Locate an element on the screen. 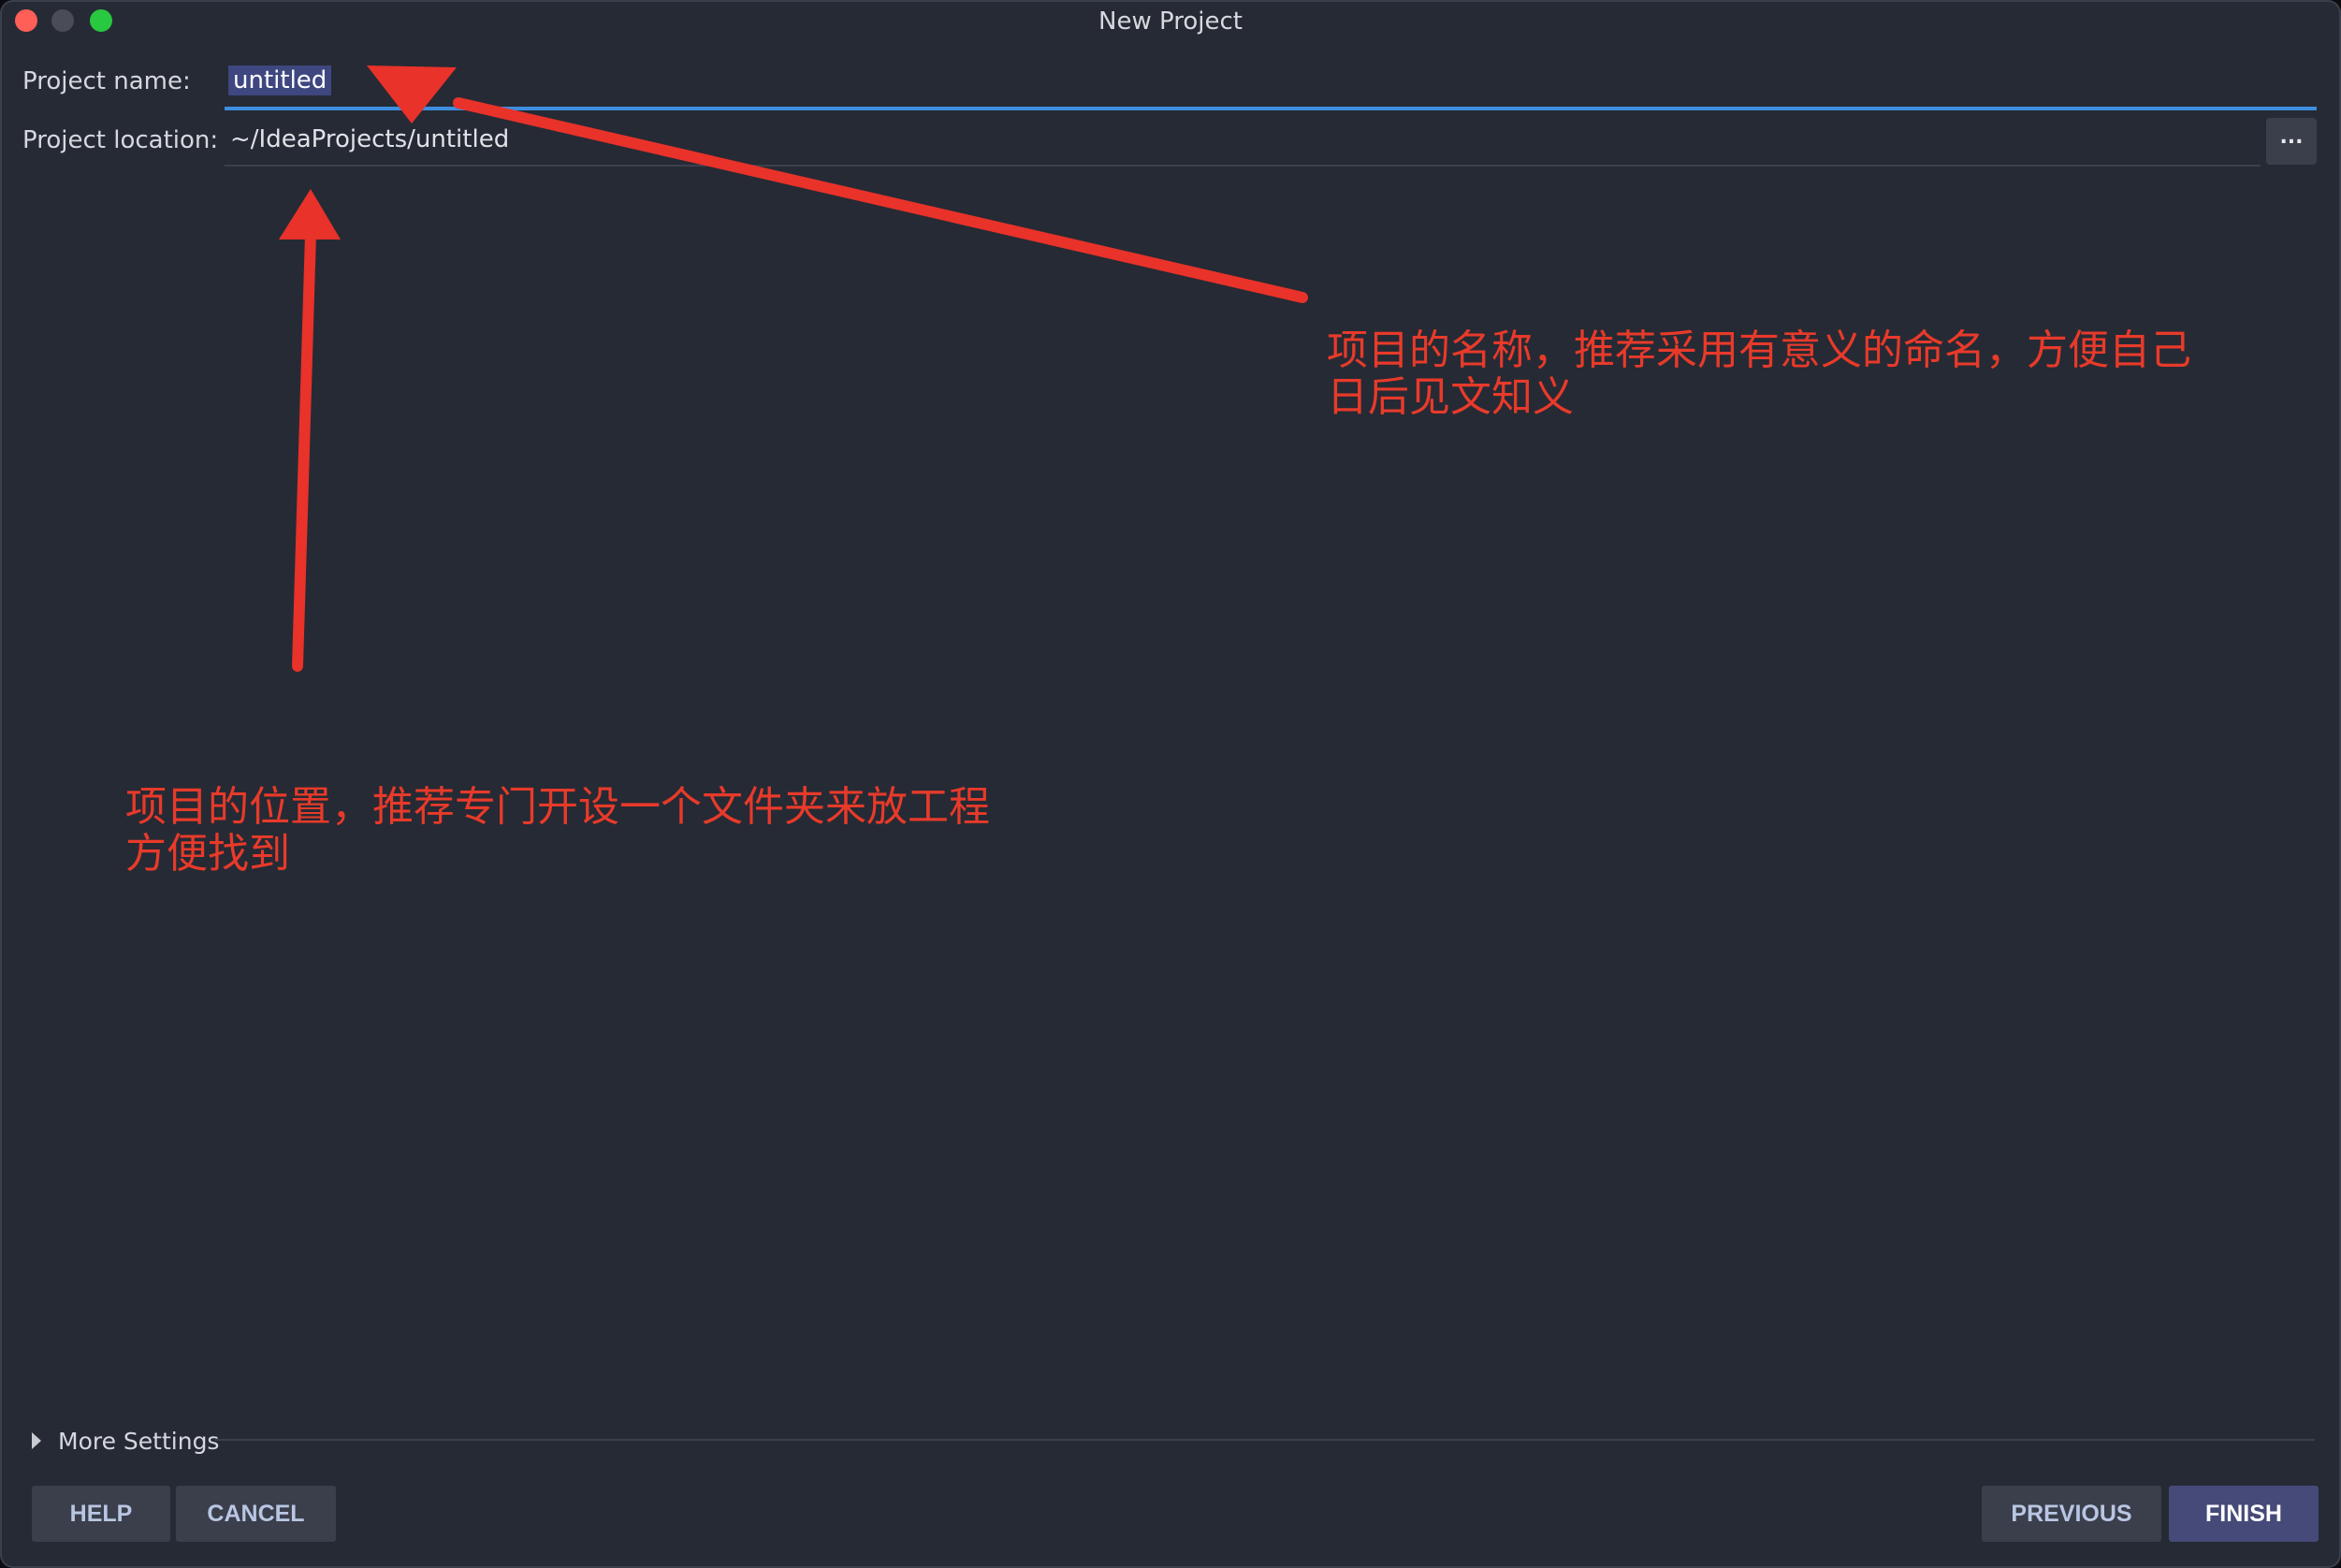 The image size is (2341, 1568). project-location-annotation: 项目的位置，推荐专门开设一个文件夹来放工程 方便找到 is located at coordinates (621, 831).